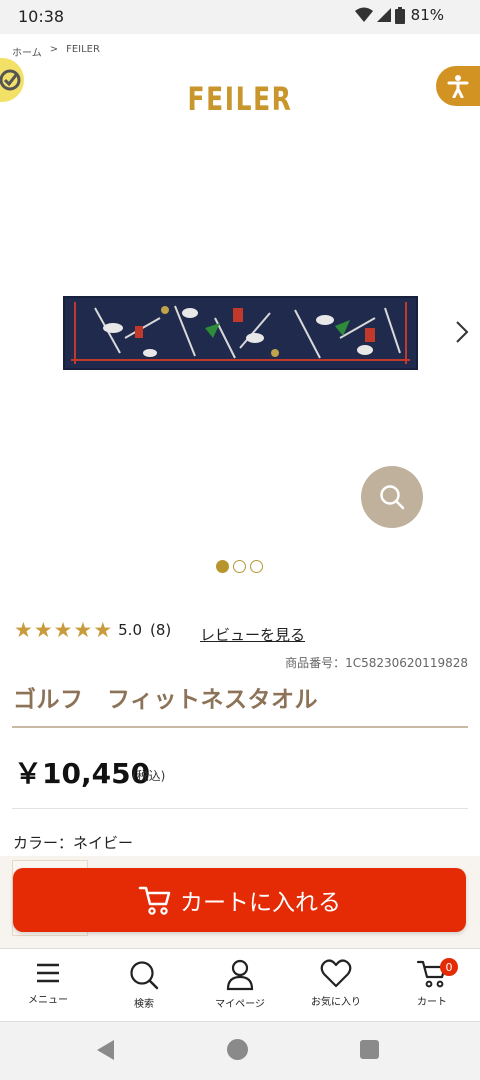 Image resolution: width=480 pixels, height=1080 pixels. What do you see at coordinates (240, 99) in the screenshot?
I see `brand-logo: FEILER` at bounding box center [240, 99].